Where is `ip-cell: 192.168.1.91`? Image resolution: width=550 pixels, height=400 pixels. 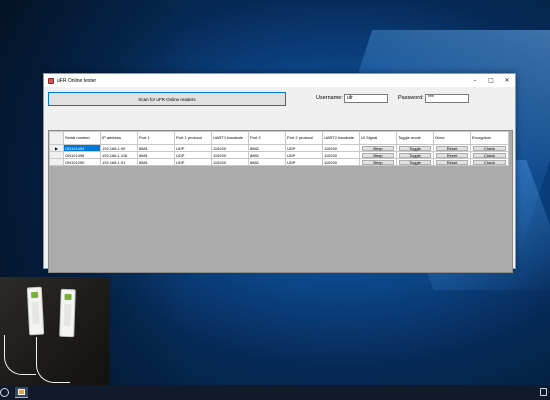
ip-cell: 192.168.1.91 is located at coordinates (119, 162).